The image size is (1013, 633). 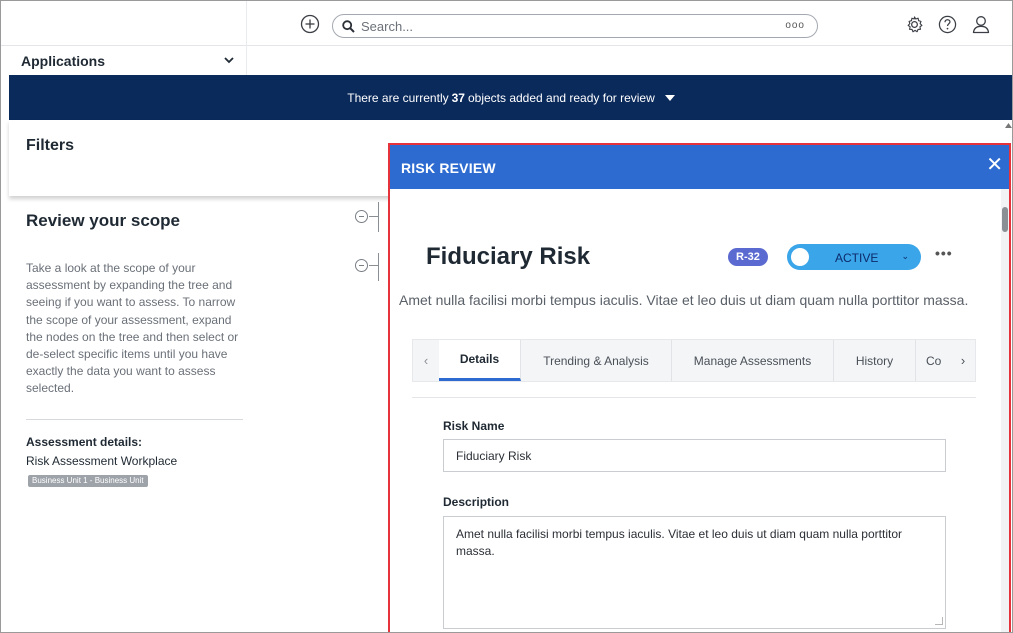 What do you see at coordinates (669, 97) in the screenshot?
I see `caret-down-icon` at bounding box center [669, 97].